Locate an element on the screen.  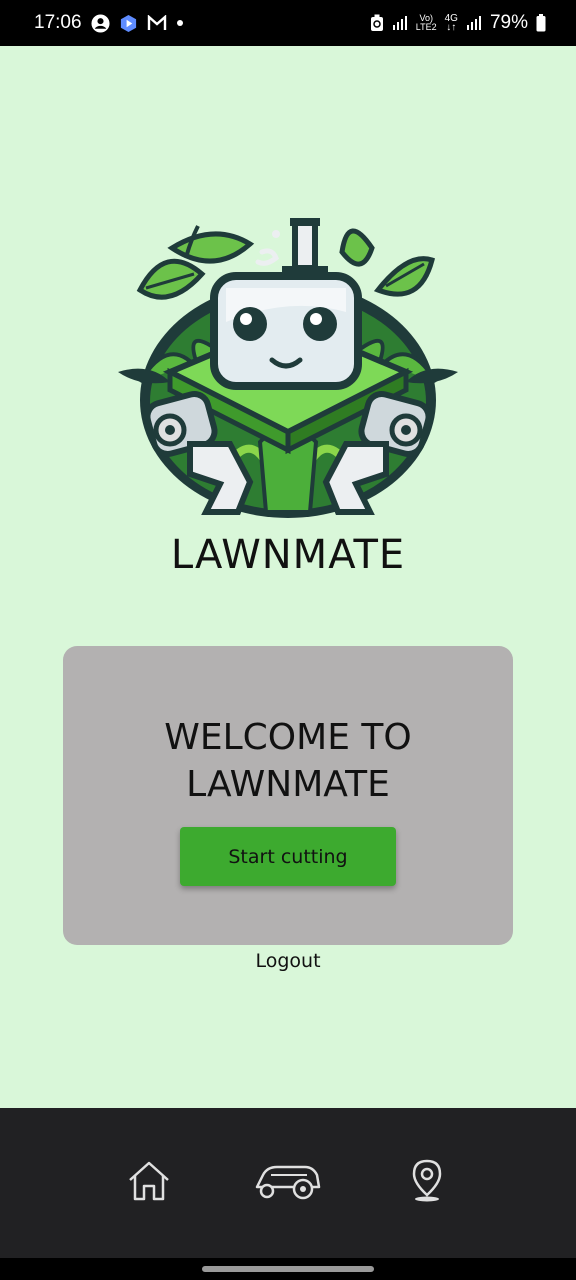
gmail-icon is located at coordinates (157, 23).